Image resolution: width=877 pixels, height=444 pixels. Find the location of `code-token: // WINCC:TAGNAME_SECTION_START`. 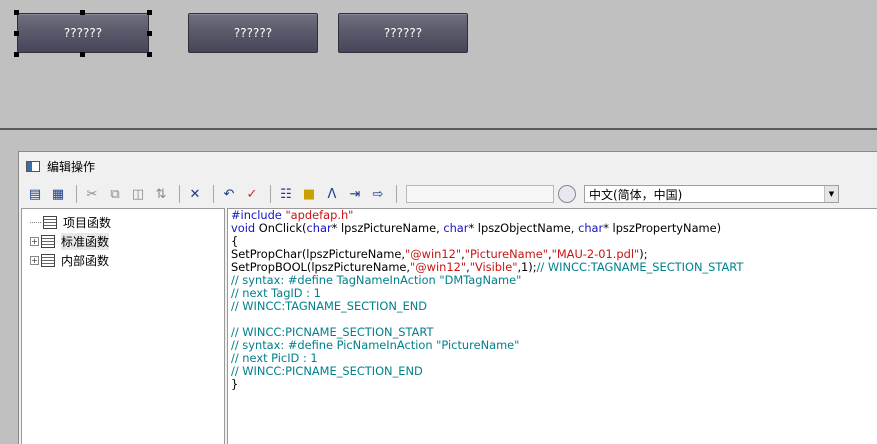

code-token: // WINCC:TAGNAME_SECTION_START is located at coordinates (640, 267).